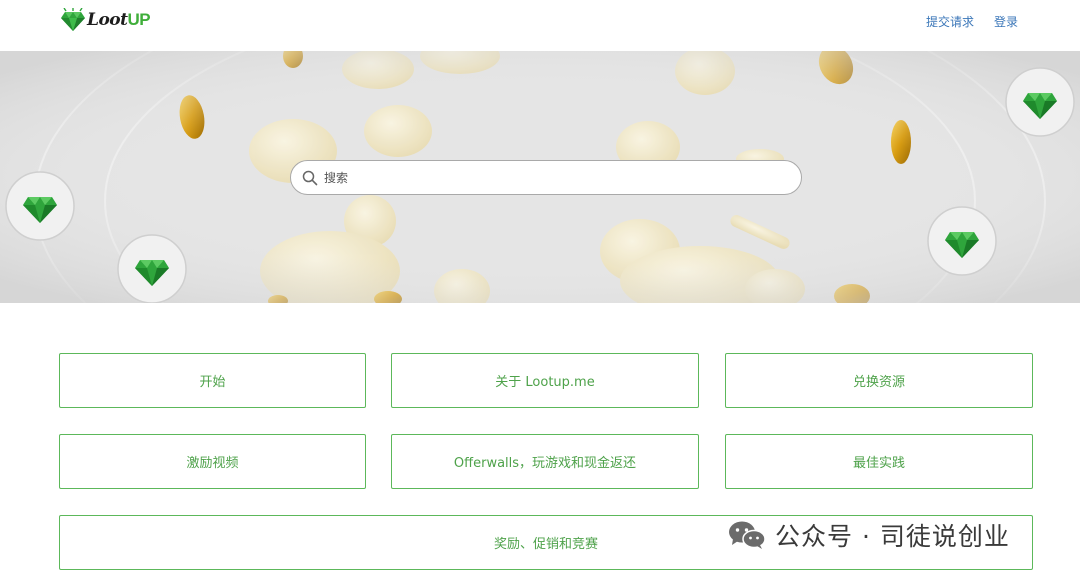  Describe the element at coordinates (73, 19) in the screenshot. I see `gem-icon` at that location.